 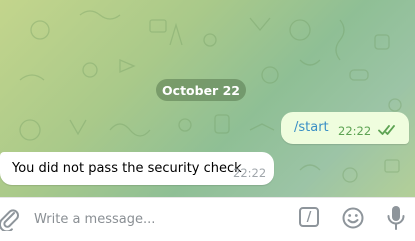 What do you see at coordinates (127, 168) in the screenshot?
I see `message-text: You did not pass the security check` at bounding box center [127, 168].